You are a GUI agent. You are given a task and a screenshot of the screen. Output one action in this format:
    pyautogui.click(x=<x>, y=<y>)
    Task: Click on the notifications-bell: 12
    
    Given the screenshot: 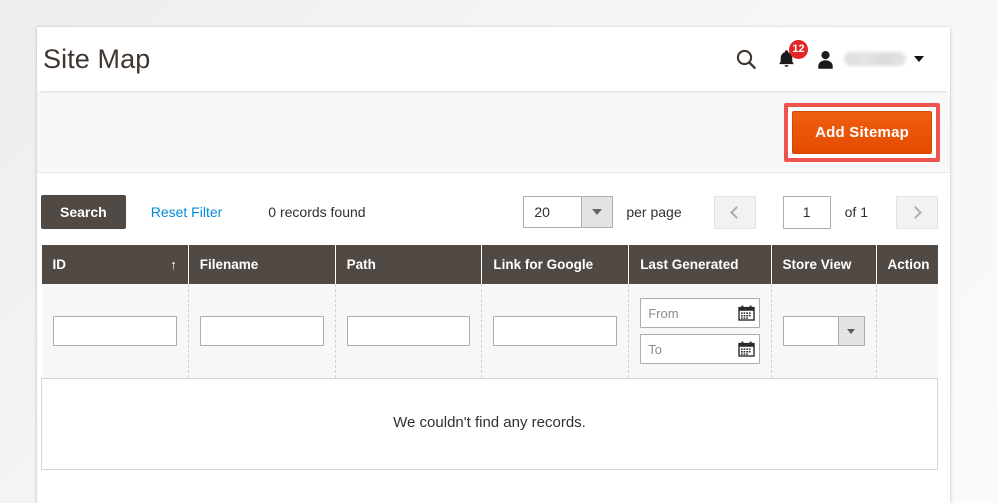 What is the action you would take?
    pyautogui.click(x=792, y=55)
    